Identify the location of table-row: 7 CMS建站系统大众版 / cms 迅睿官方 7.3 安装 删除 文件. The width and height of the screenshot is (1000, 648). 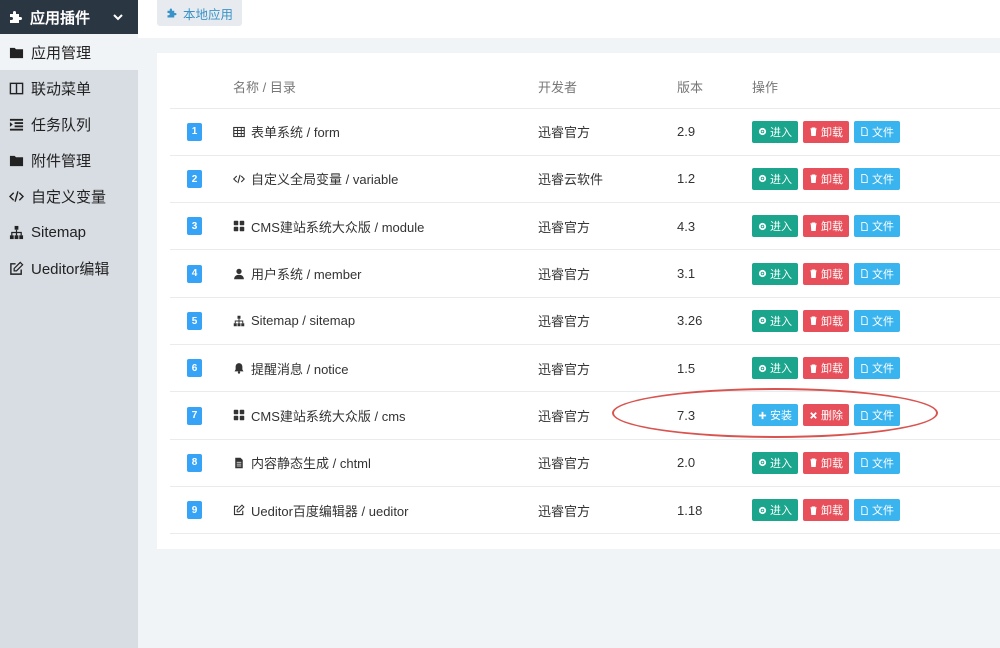
(585, 415).